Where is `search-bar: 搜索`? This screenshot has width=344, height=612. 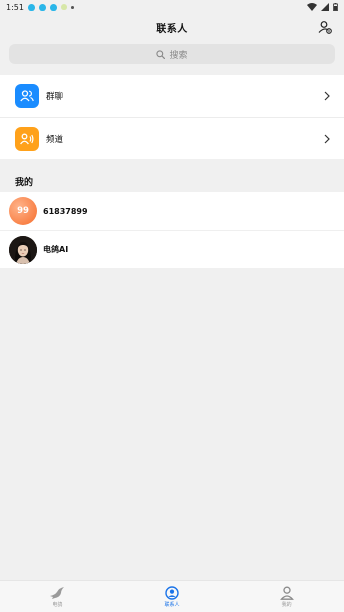
search-bar: 搜索 is located at coordinates (172, 54).